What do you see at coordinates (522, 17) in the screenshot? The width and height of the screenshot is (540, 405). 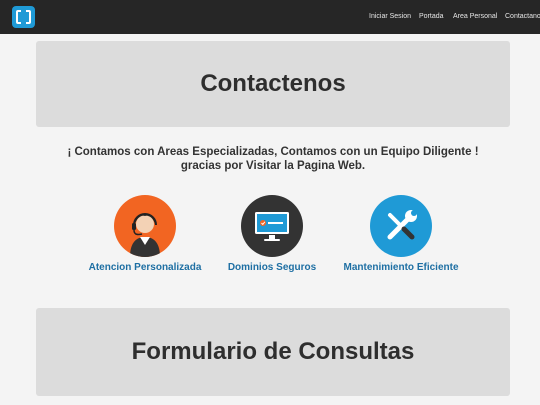 I see `nav-contactanos: Contactanos` at bounding box center [522, 17].